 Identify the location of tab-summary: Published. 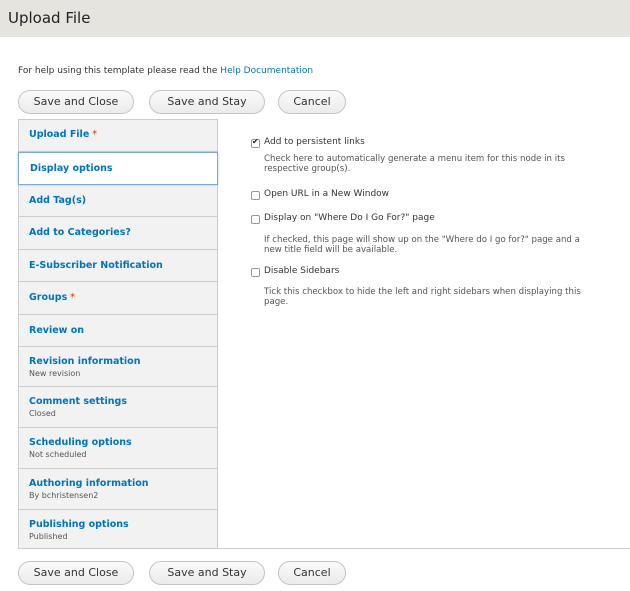
(48, 536).